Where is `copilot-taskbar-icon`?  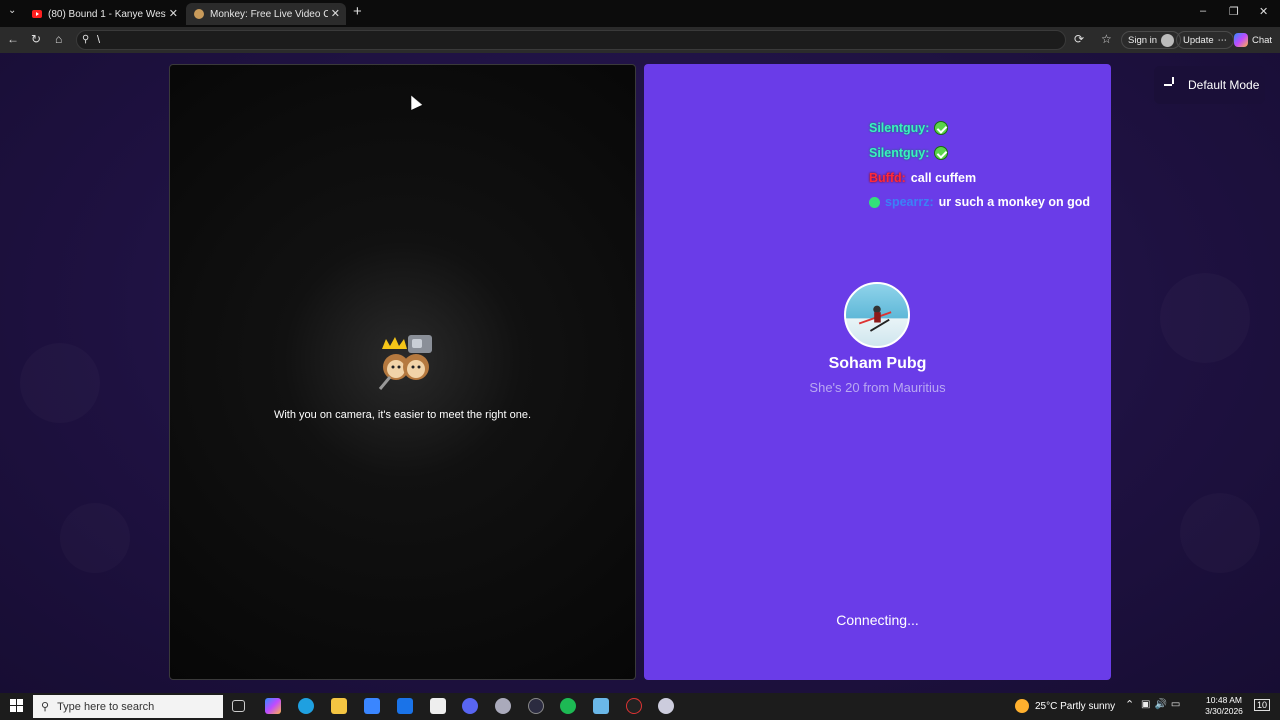 copilot-taskbar-icon is located at coordinates (273, 706).